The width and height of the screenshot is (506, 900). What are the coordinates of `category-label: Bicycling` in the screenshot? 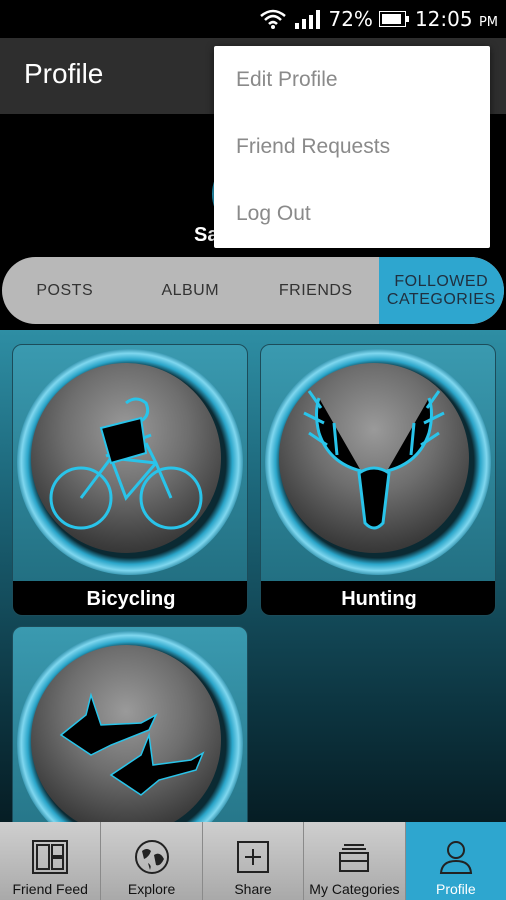 It's located at (130, 598).